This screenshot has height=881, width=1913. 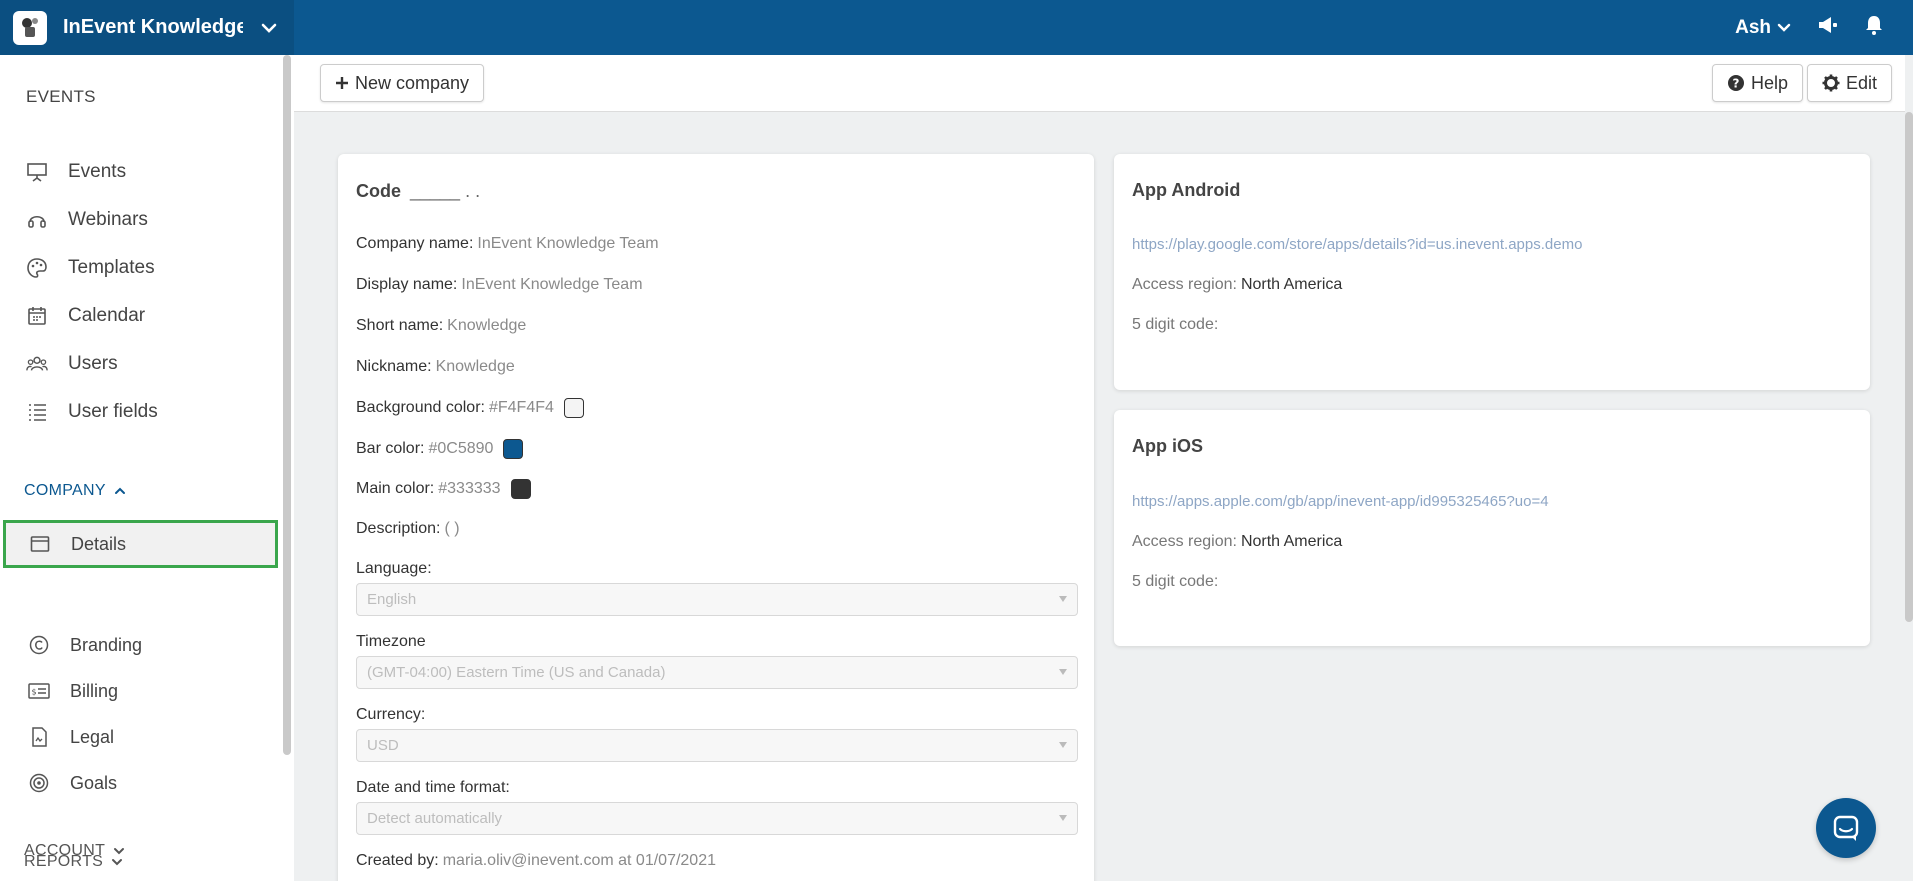 What do you see at coordinates (521, 407) in the screenshot?
I see `field-value: #F4F4F4` at bounding box center [521, 407].